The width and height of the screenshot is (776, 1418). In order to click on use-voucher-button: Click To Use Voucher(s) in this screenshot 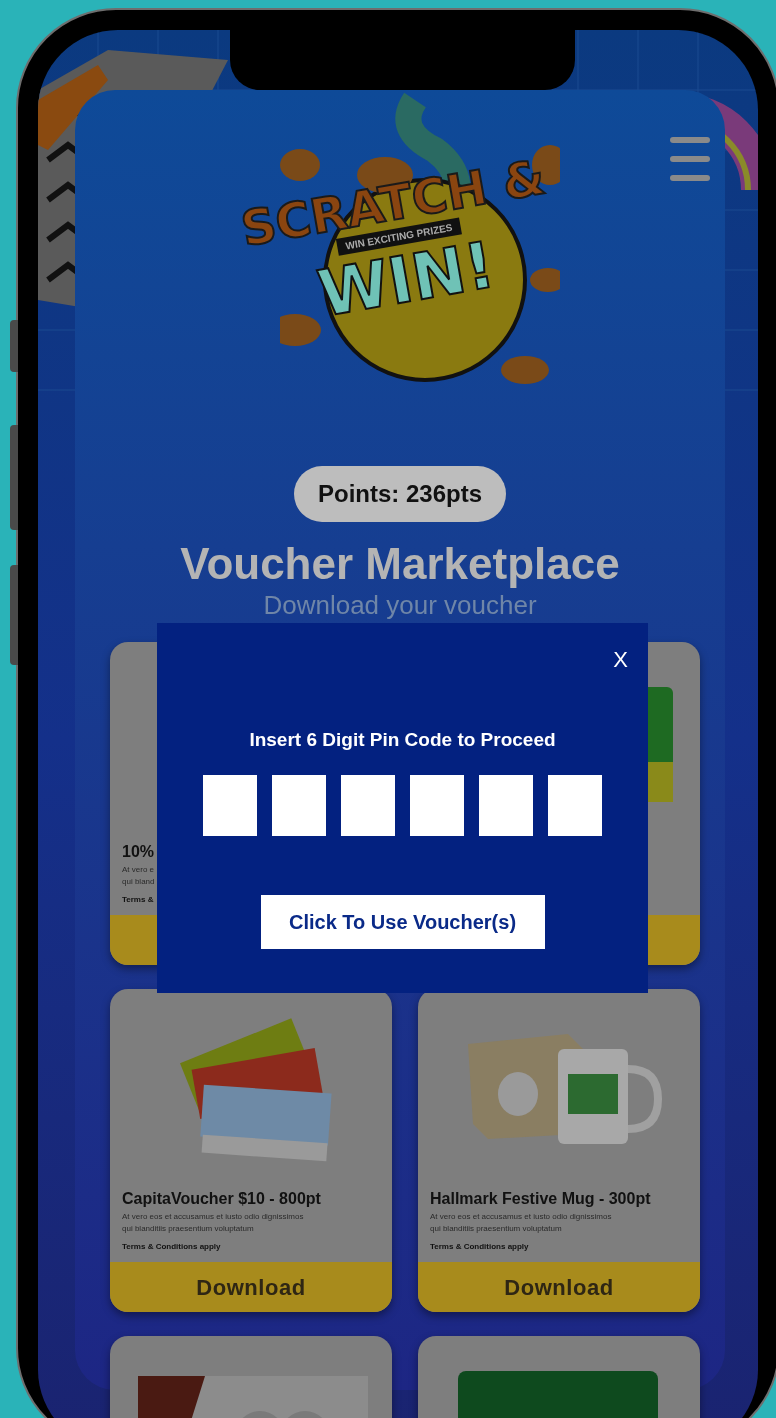, I will do `click(402, 921)`.